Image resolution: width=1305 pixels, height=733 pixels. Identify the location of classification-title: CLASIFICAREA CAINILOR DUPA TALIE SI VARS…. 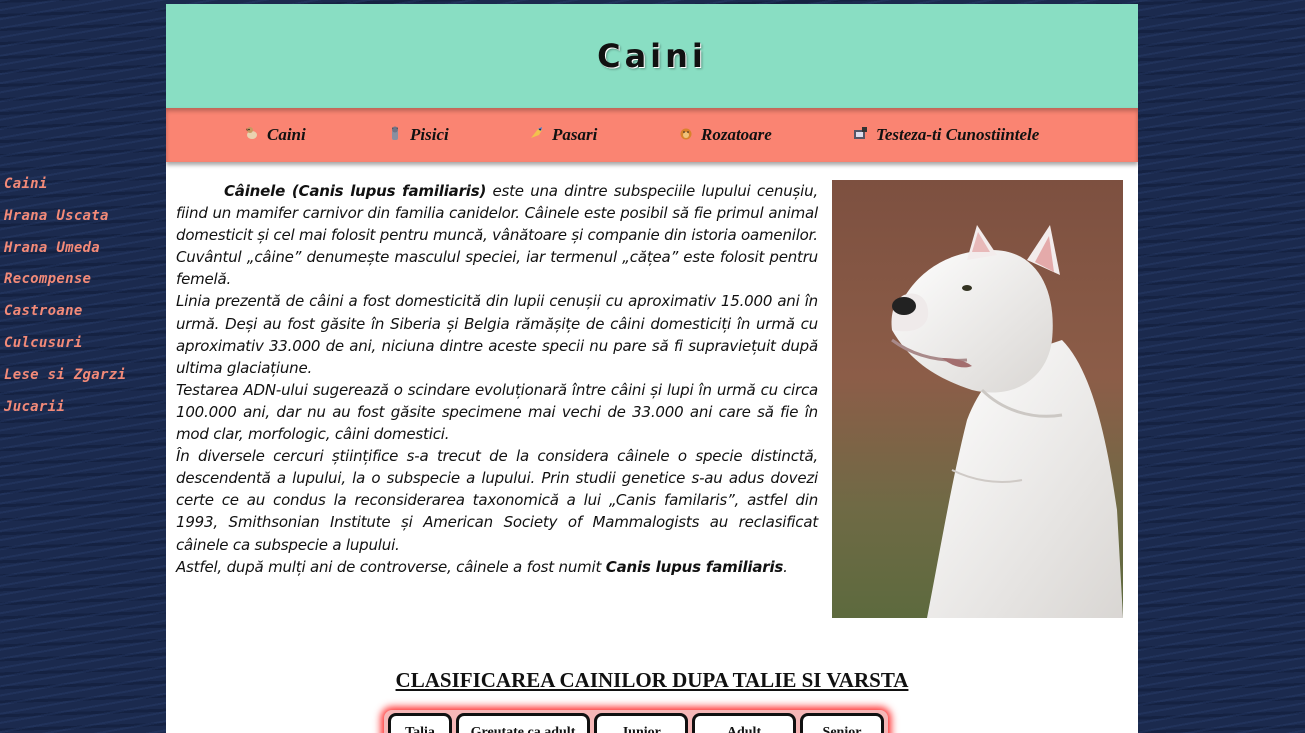
(652, 680).